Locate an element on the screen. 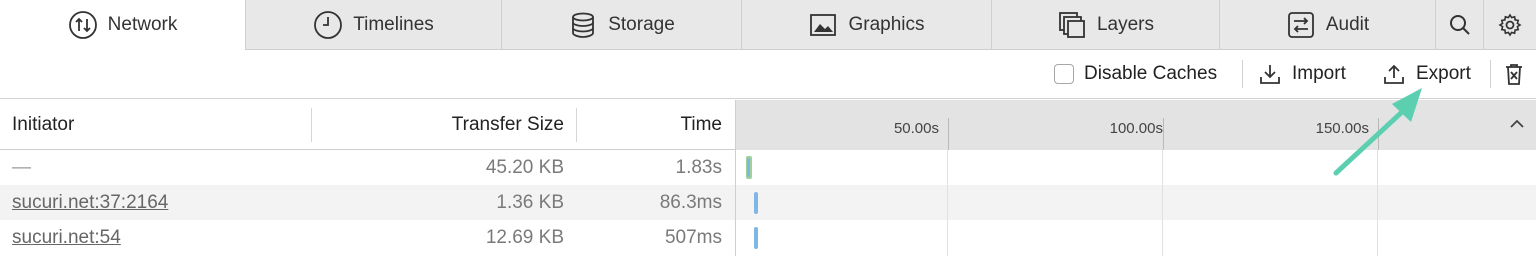  tab-network: Network is located at coordinates (123, 25).